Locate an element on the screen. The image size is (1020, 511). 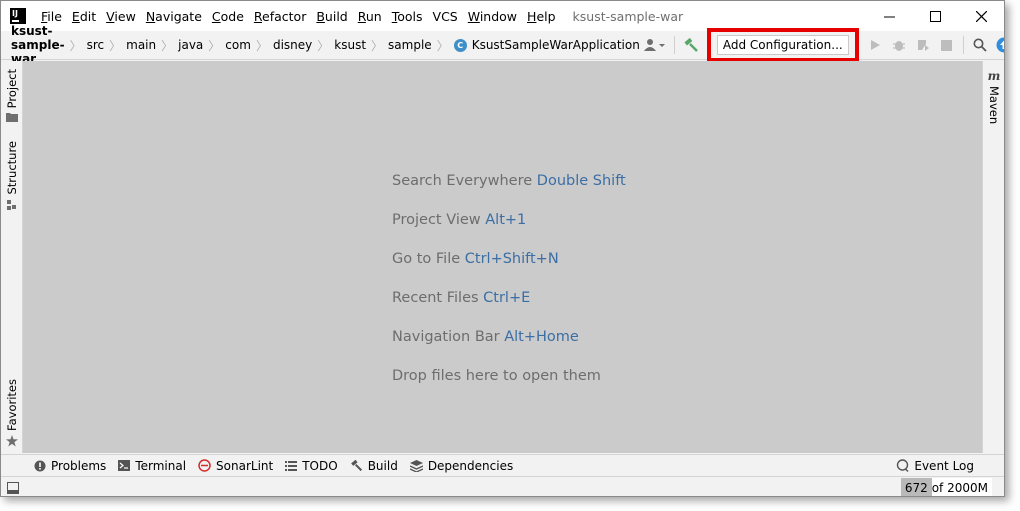
tab-dependencies-label: Dependencies is located at coordinates (470, 465).